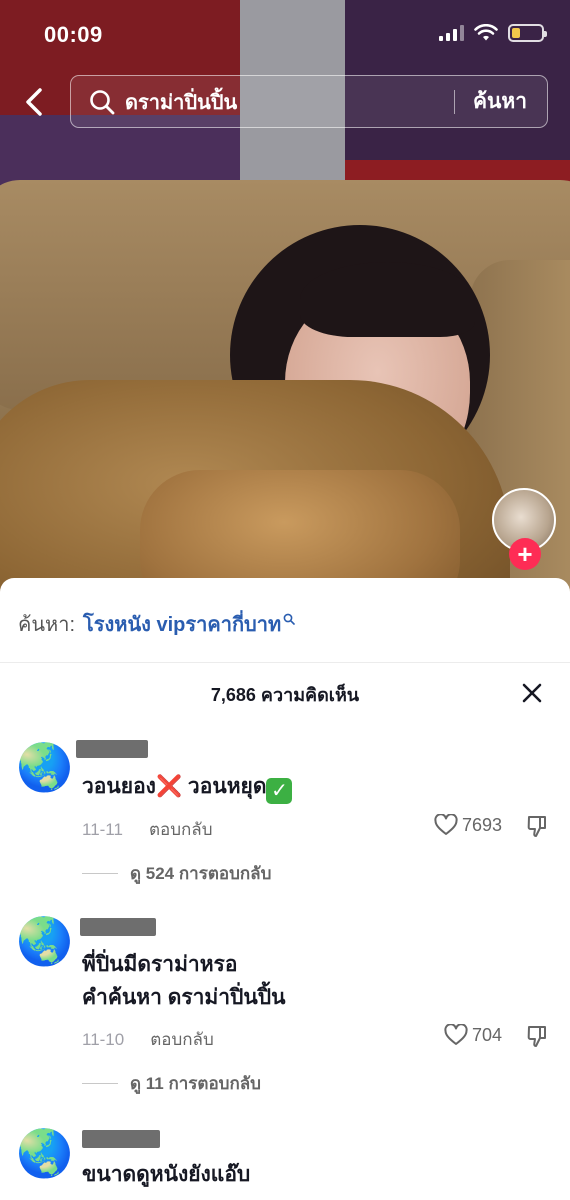 This screenshot has width=570, height=1200. I want to click on plus-icon: +, so click(525, 554).